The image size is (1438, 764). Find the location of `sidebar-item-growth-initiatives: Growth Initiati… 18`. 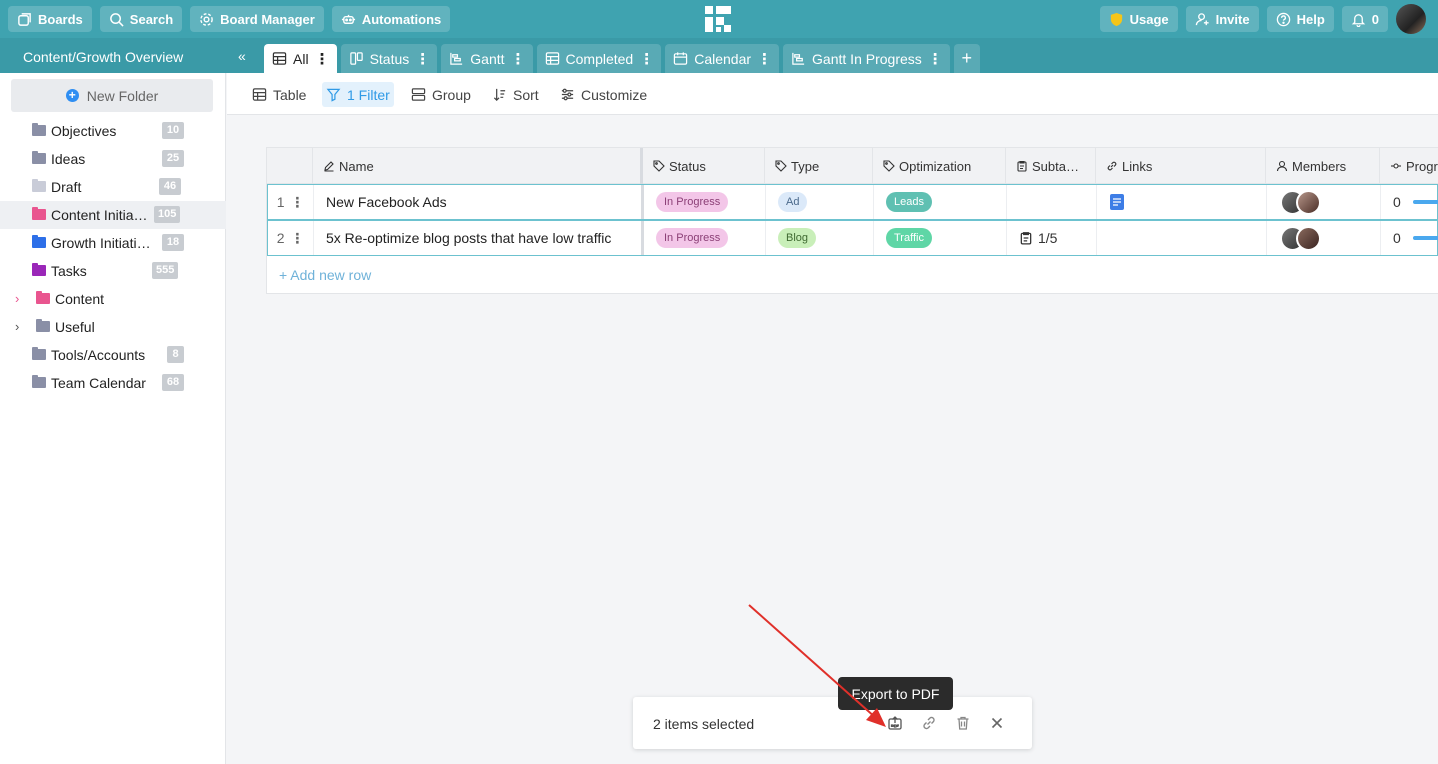

sidebar-item-growth-initiatives: Growth Initiati… 18 is located at coordinates (113, 243).